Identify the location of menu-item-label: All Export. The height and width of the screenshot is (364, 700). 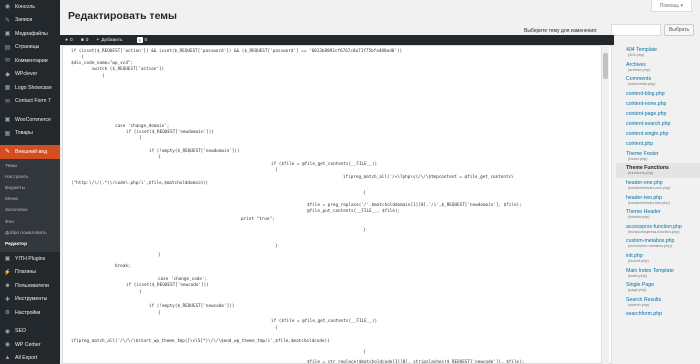
(26, 358).